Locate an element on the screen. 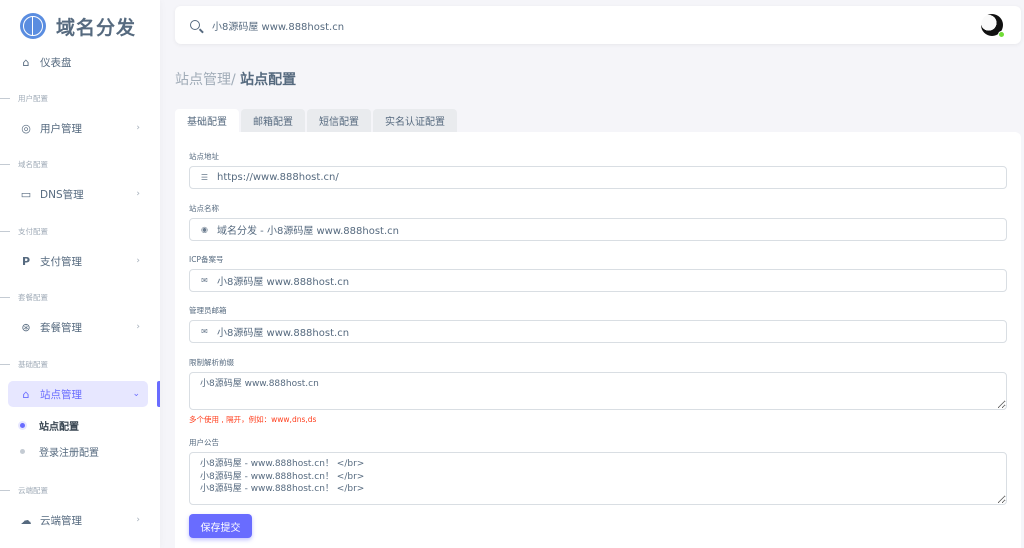 This screenshot has width=1024, height=548. window-icon: ▭ is located at coordinates (26, 194).